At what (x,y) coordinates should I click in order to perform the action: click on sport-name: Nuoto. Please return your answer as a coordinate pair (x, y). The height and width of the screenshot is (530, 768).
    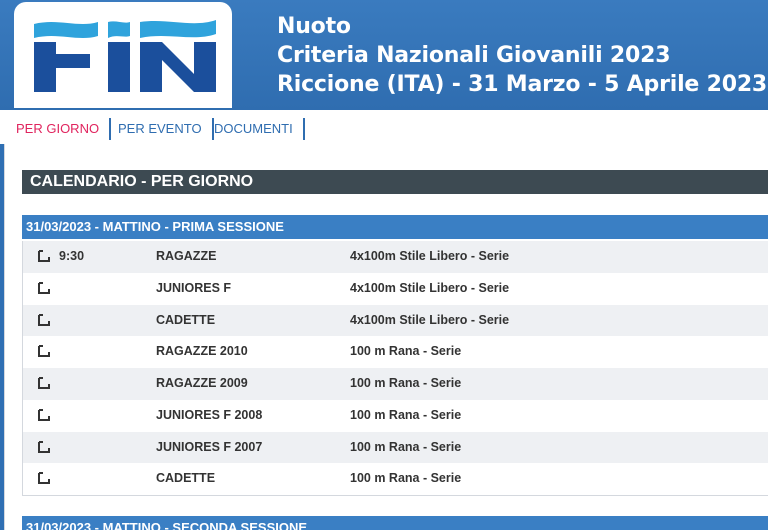
    Looking at the image, I should click on (314, 26).